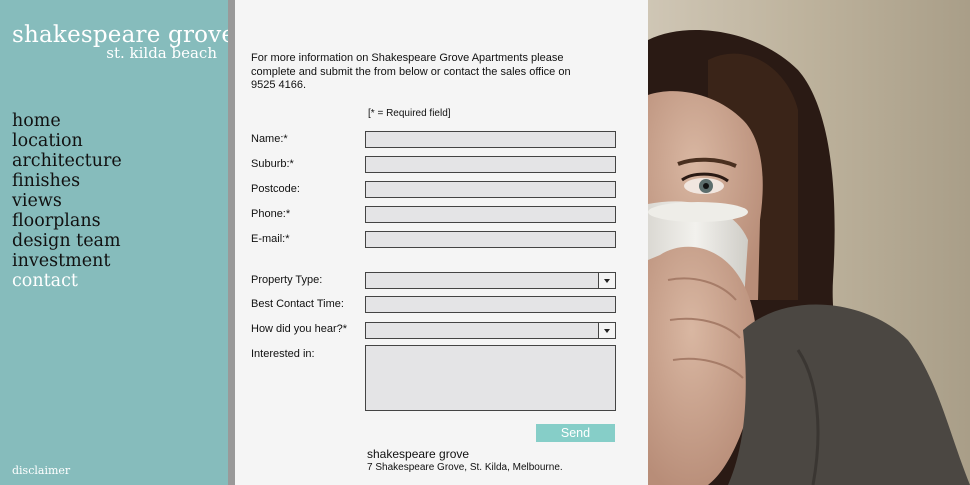  Describe the element at coordinates (490, 330) in the screenshot. I see `how-heard-select` at that location.